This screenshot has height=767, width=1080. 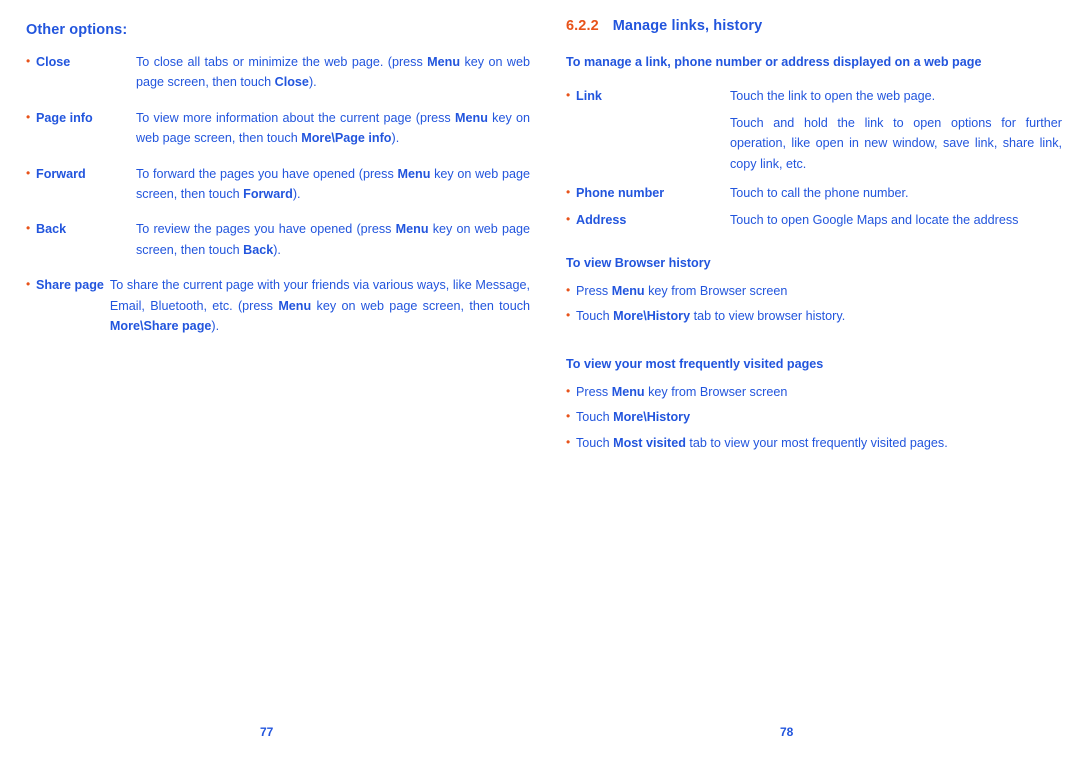 I want to click on page-number-right: 78, so click(x=787, y=732).